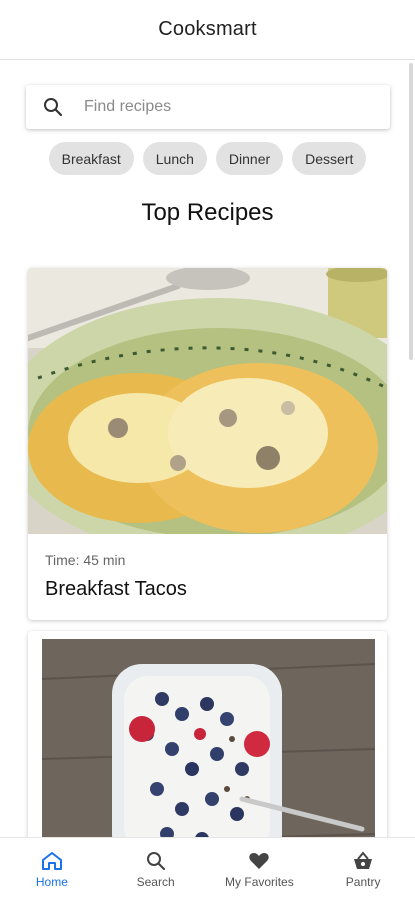  I want to click on nav-label-home: Home, so click(51, 882).